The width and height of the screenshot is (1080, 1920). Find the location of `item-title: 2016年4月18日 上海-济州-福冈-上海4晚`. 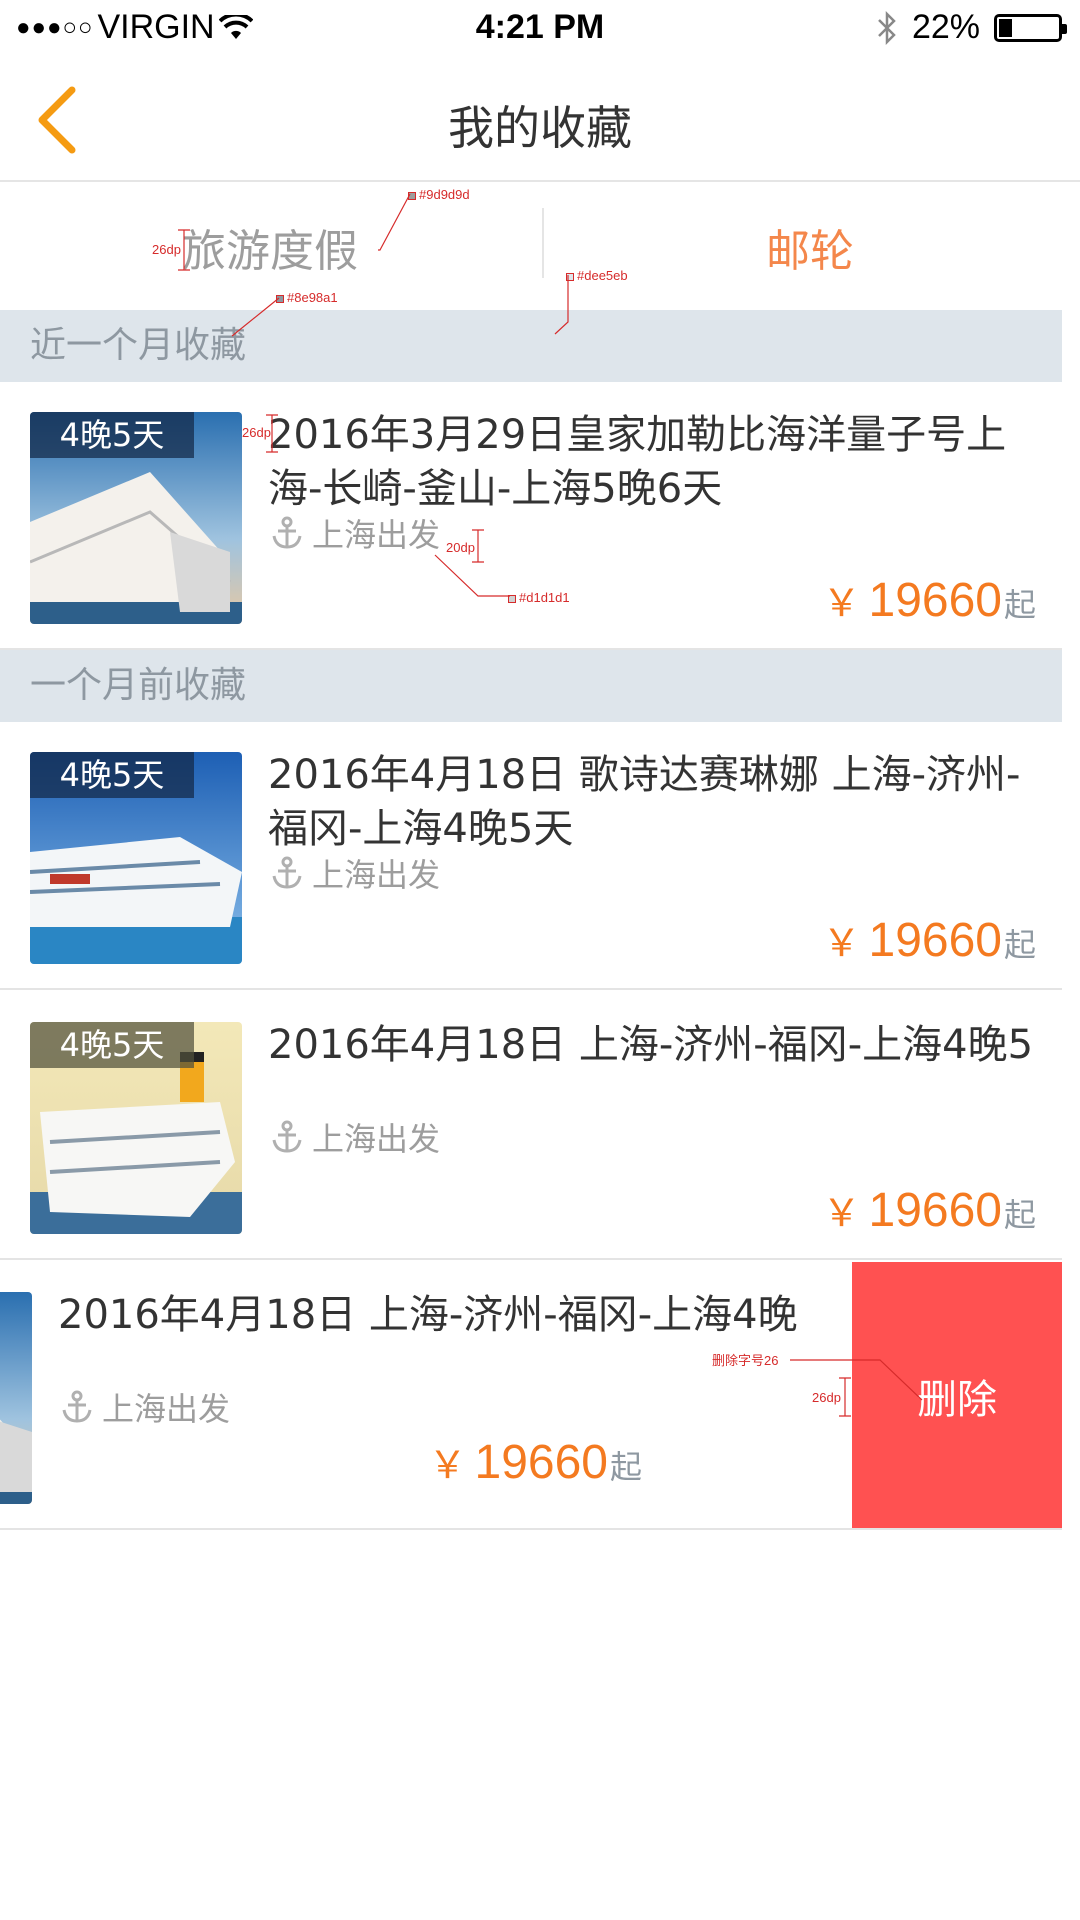

item-title: 2016年4月18日 上海-济州-福冈-上海4晚 is located at coordinates (428, 1315).